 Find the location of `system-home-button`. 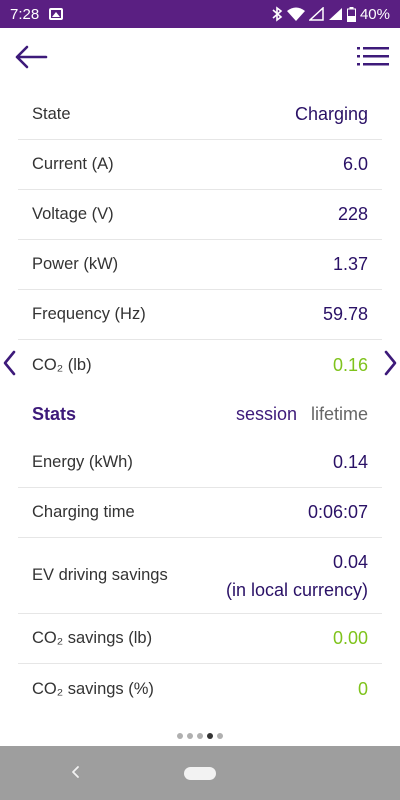

system-home-button is located at coordinates (200, 773).